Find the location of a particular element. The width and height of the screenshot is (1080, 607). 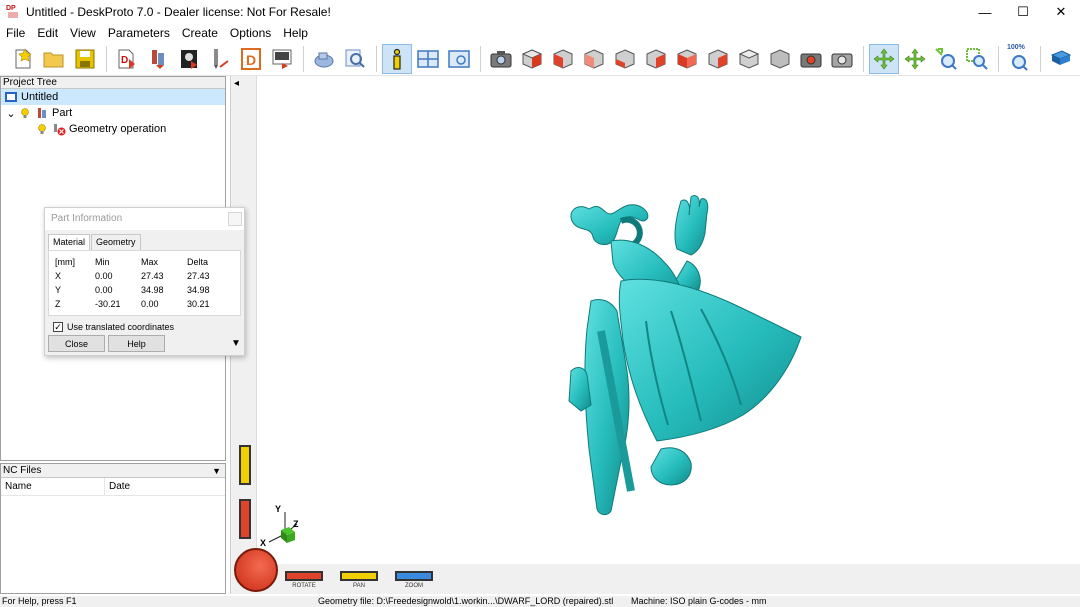

tree-item-geometry-operation: Geometry operation is located at coordinates (113, 129).